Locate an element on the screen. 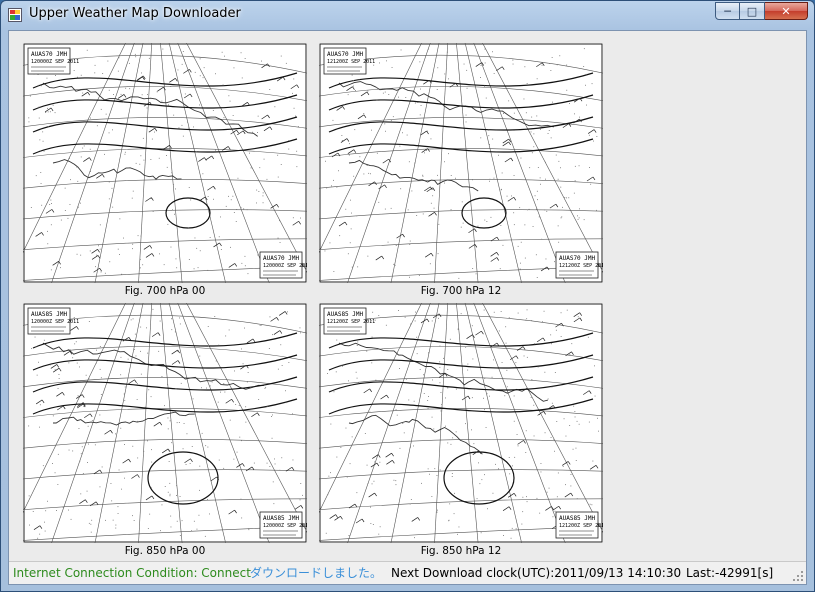  close-button: ✕ is located at coordinates (786, 11).